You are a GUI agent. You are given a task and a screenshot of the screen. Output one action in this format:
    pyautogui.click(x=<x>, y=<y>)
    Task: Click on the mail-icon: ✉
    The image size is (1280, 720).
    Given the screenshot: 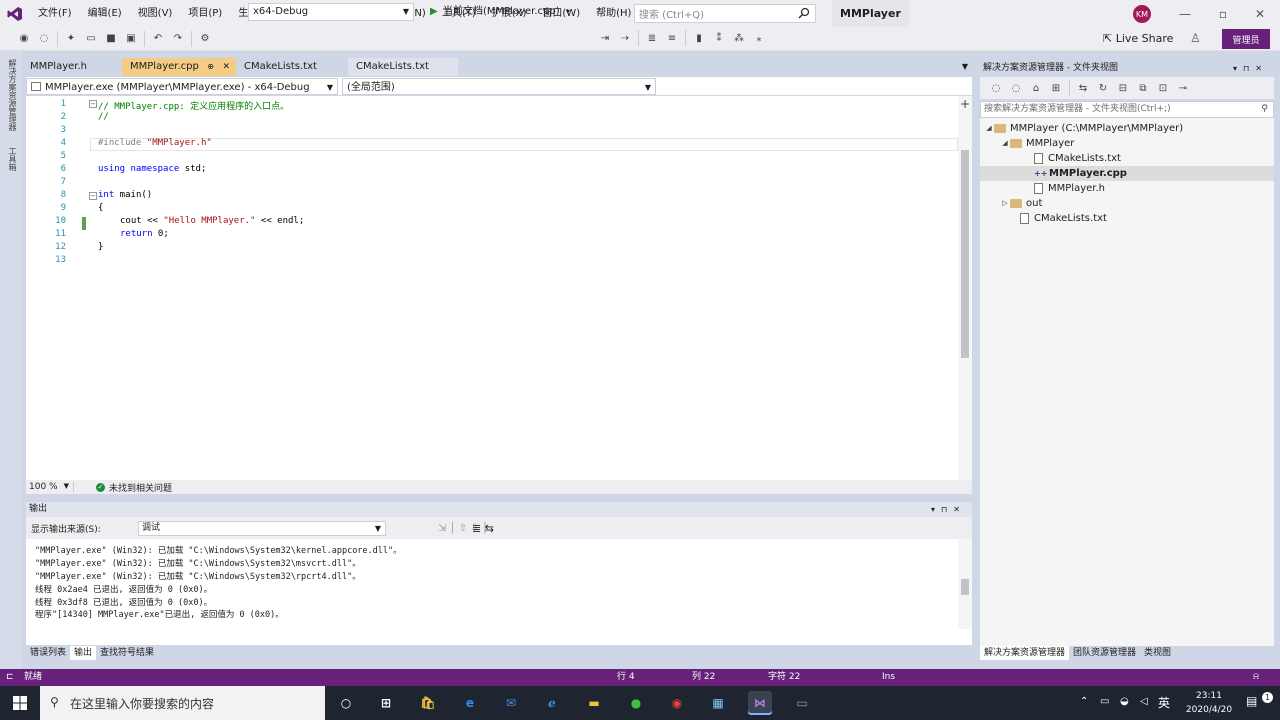 What is the action you would take?
    pyautogui.click(x=511, y=703)
    